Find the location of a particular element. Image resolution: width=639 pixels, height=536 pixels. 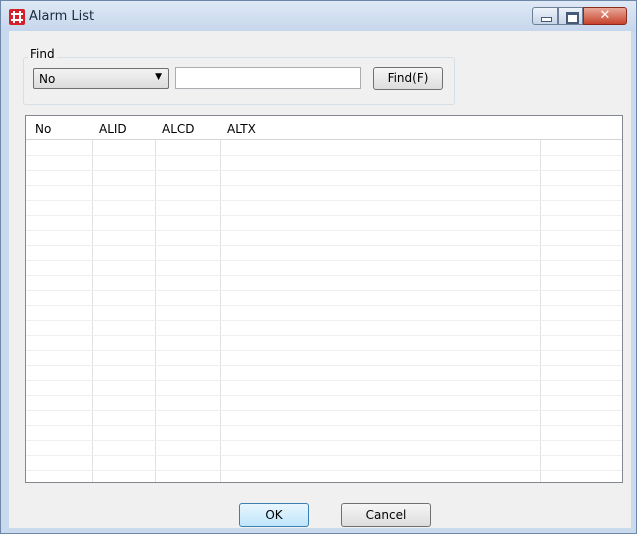

column-header-alid: ALID is located at coordinates (113, 129).